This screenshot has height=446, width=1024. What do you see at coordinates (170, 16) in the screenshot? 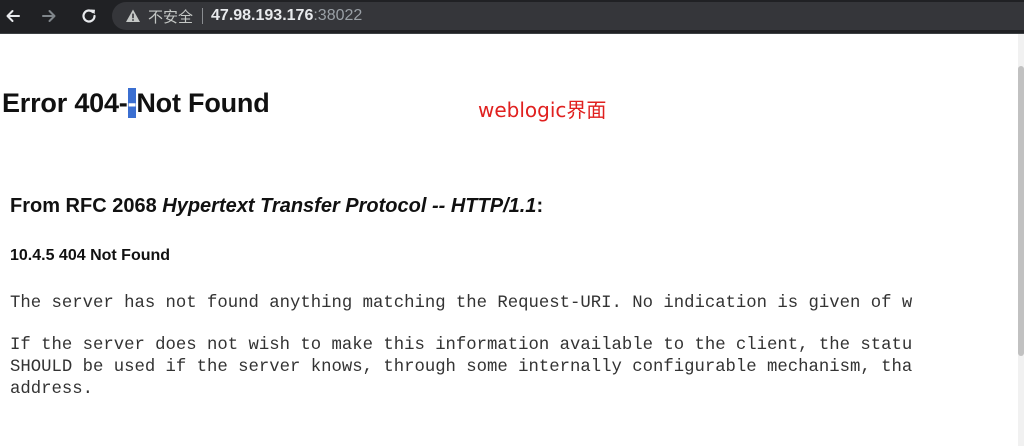
I see `security-status-label: 不安全` at bounding box center [170, 16].